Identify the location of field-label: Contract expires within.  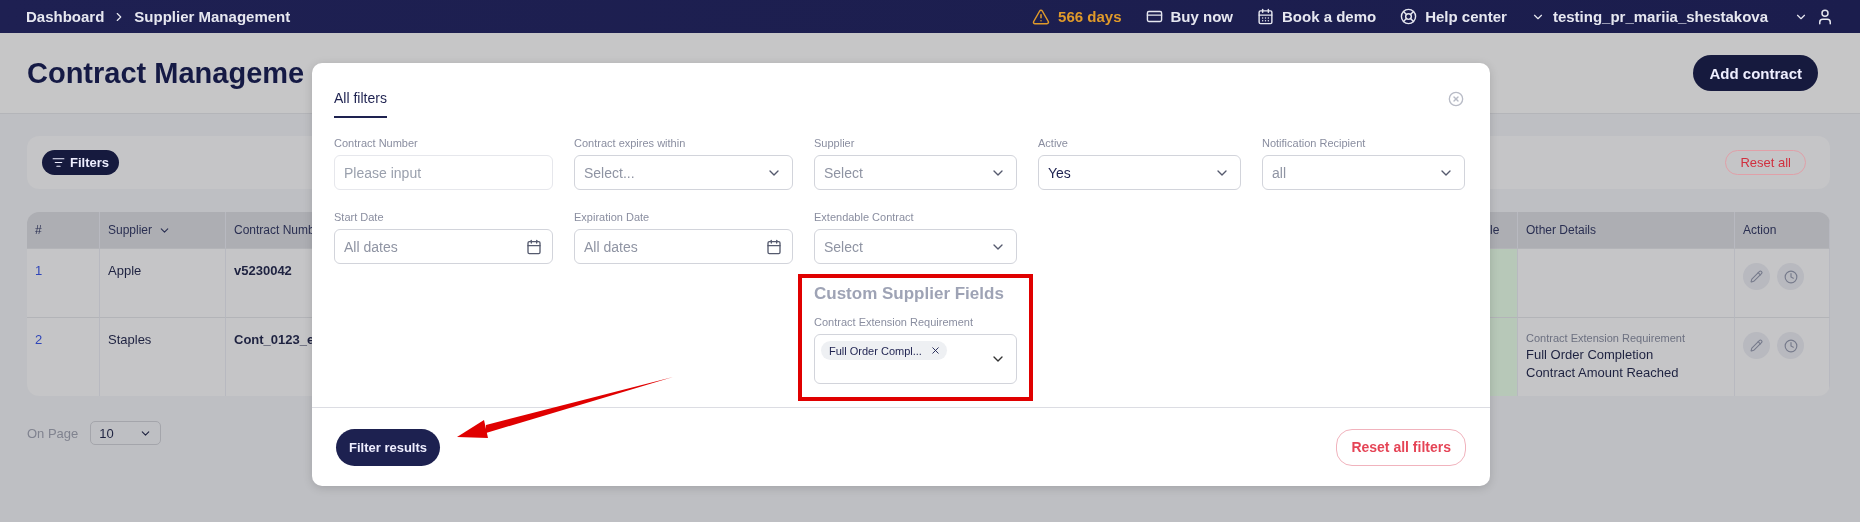
(630, 143).